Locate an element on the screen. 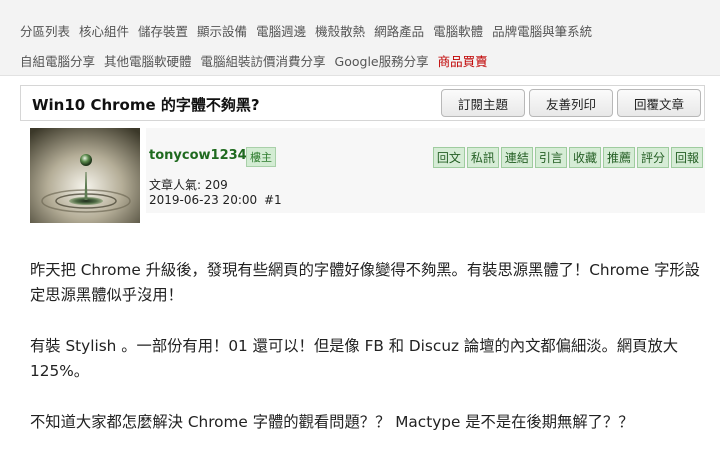 The image size is (720, 467). nav-item-storage: 儲存裝置 is located at coordinates (163, 30).